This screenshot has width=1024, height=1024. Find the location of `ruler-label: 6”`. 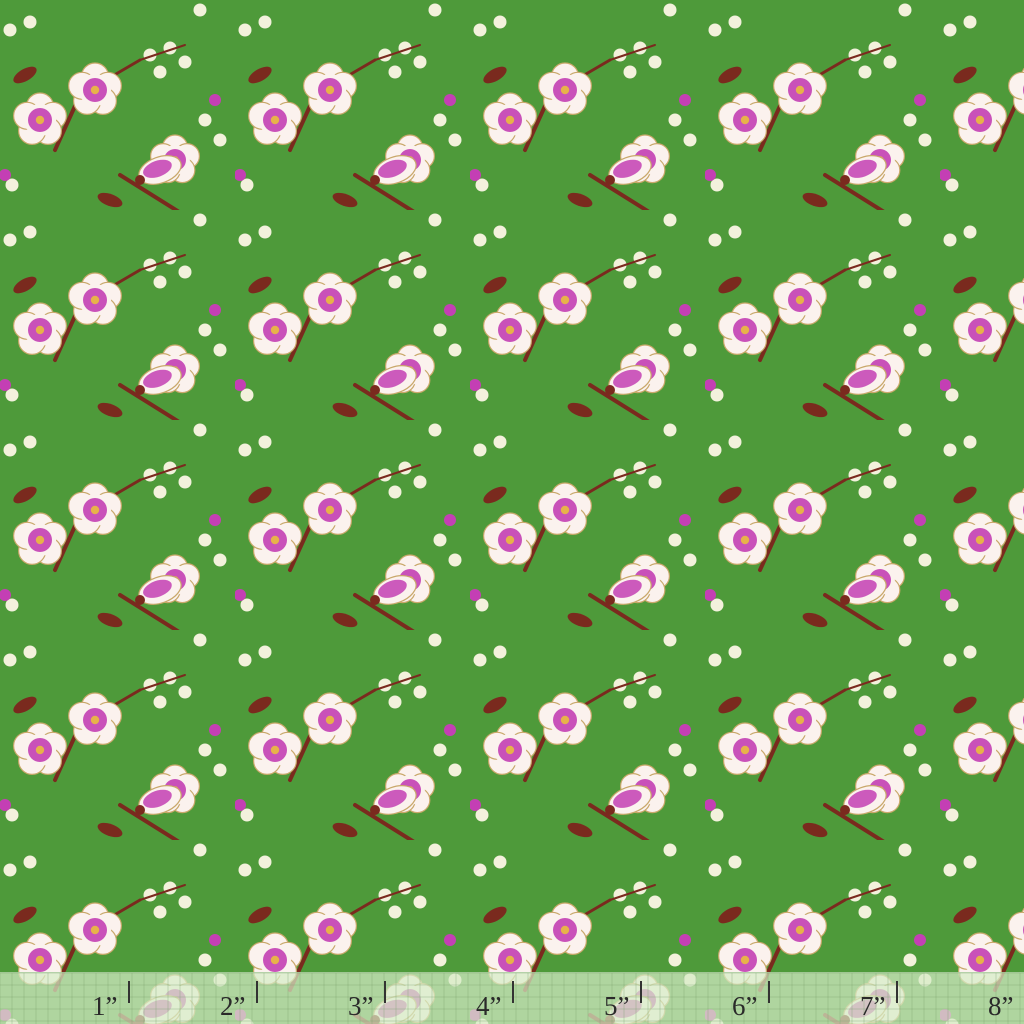

ruler-label: 6” is located at coordinates (745, 1006).